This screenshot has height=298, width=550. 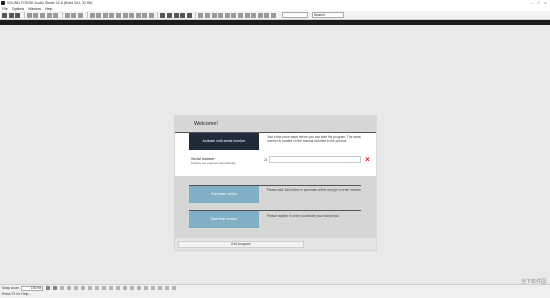 What do you see at coordinates (49, 15) in the screenshot?
I see `delete-icon` at bounding box center [49, 15].